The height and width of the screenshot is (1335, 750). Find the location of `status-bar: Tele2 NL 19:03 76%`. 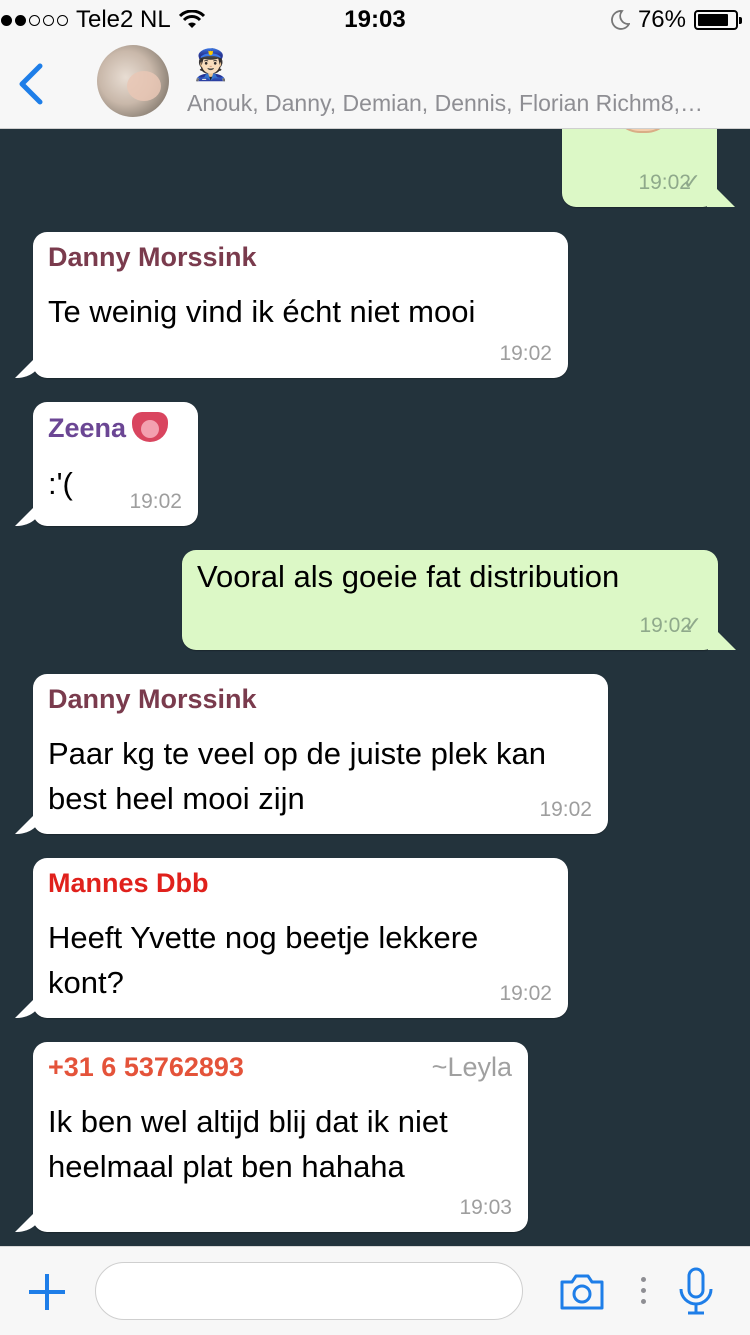

status-bar: Tele2 NL 19:03 76% is located at coordinates (375, 20).